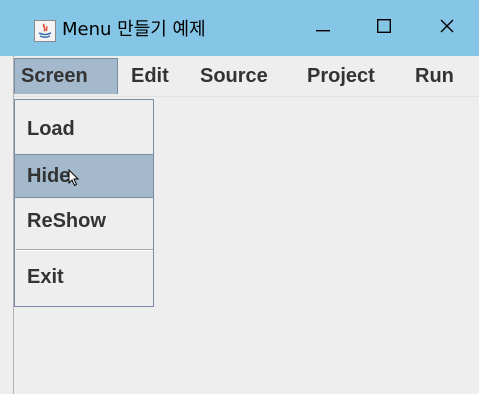 This screenshot has width=479, height=394. Describe the element at coordinates (239, 28) in the screenshot. I see `title-bar: Menu 만들기 예제` at that location.